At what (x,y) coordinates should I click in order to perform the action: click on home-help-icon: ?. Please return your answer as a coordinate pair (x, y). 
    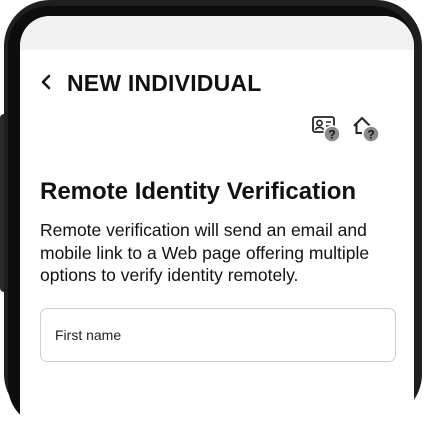
    Looking at the image, I should click on (367, 129).